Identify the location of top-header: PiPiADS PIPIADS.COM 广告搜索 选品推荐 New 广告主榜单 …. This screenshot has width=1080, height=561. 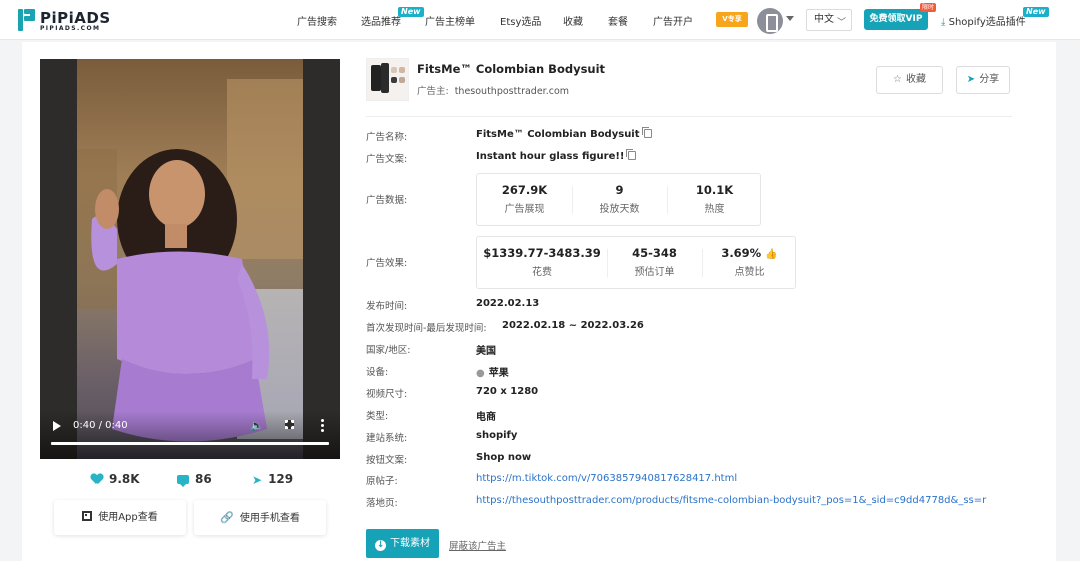
(540, 20).